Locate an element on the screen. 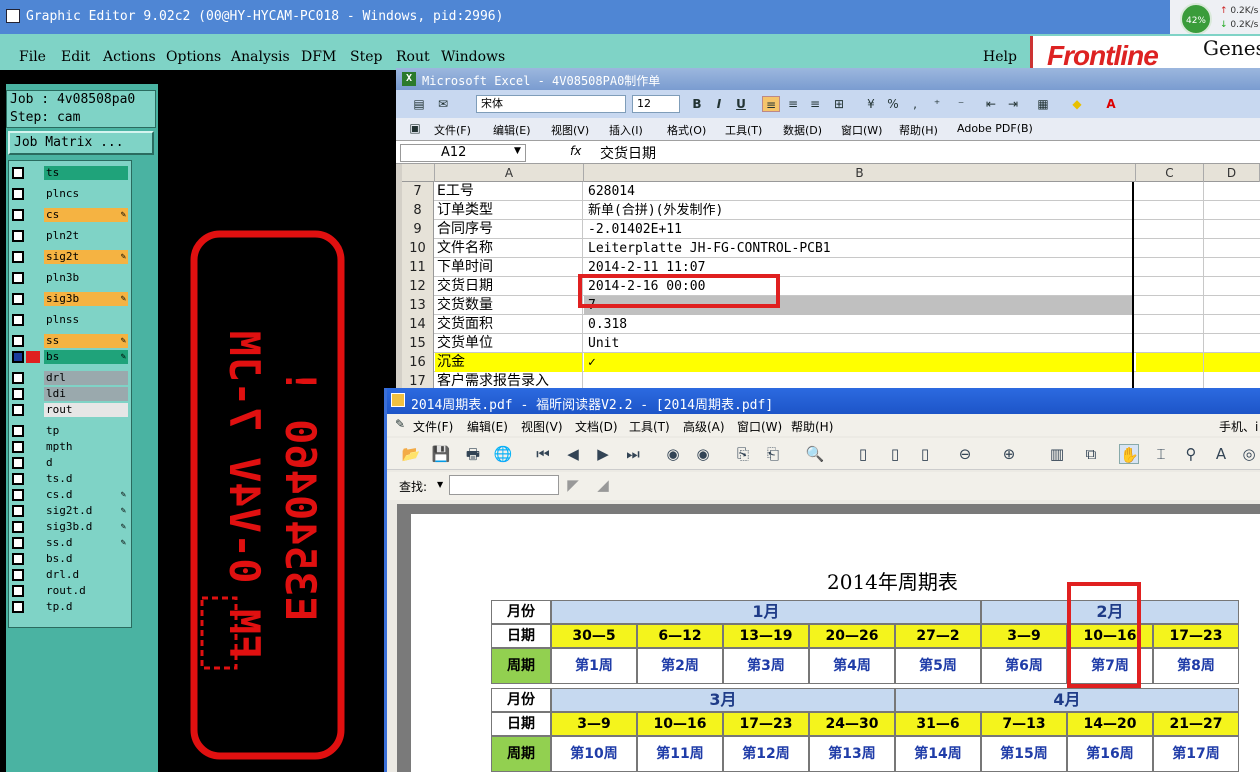 The height and width of the screenshot is (772, 1260). prev-page-icon: ◀ is located at coordinates (573, 454).